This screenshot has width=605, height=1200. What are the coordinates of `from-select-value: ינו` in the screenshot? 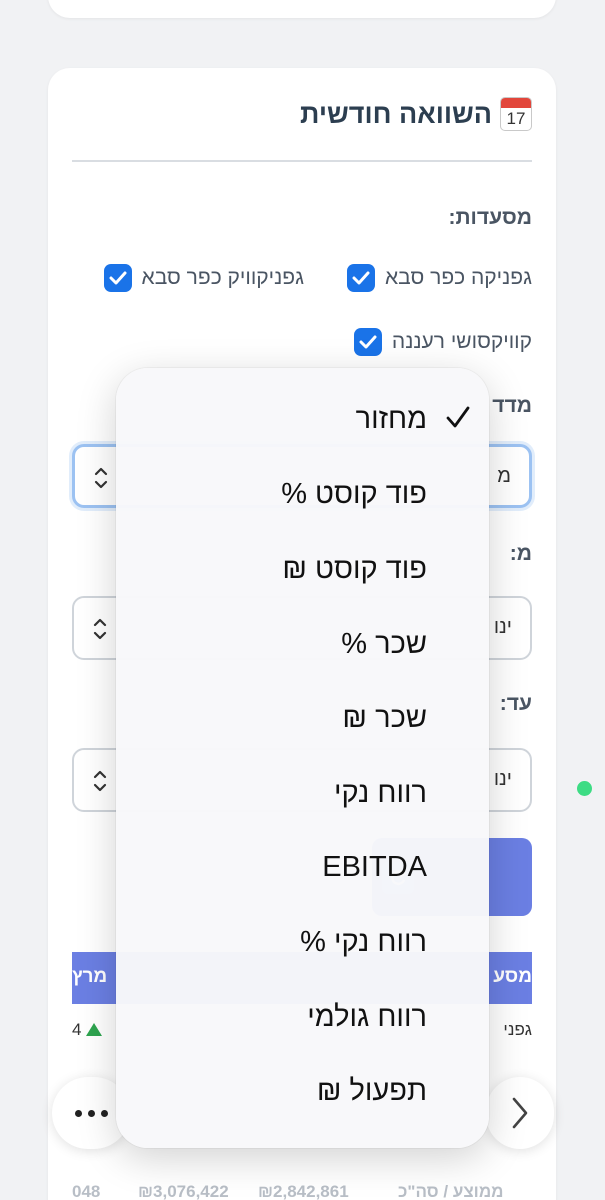 It's located at (502, 627).